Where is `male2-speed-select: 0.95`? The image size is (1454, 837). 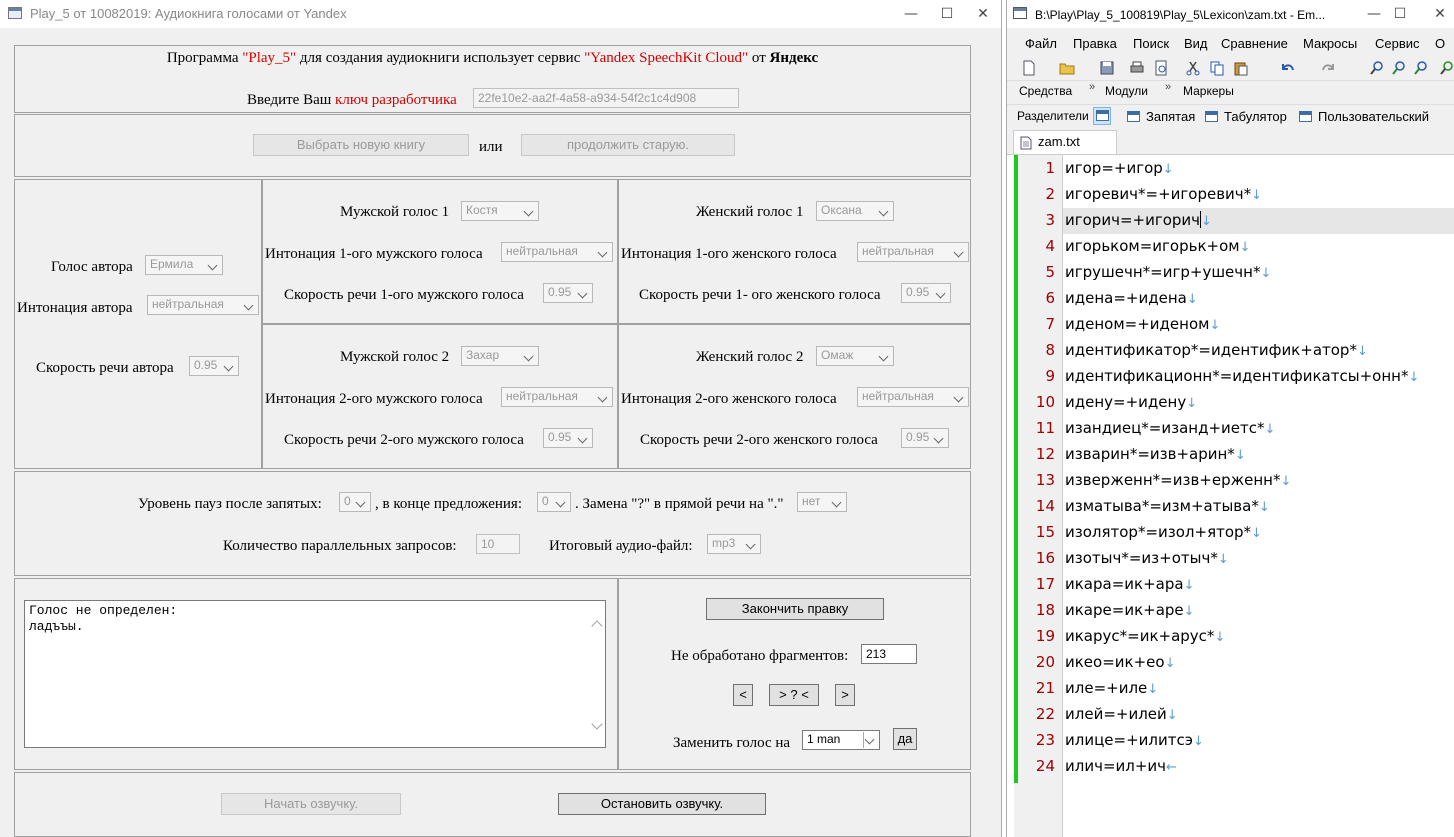
male2-speed-select: 0.95 is located at coordinates (568, 438).